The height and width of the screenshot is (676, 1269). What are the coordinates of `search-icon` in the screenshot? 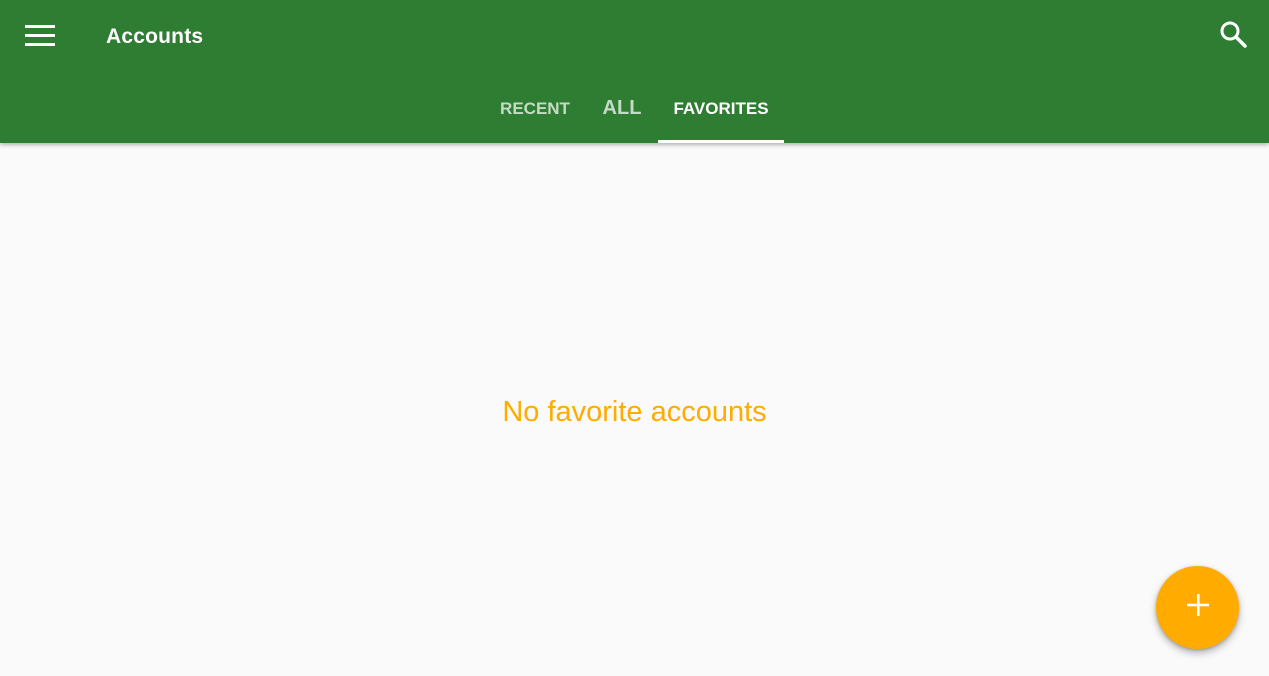 It's located at (1233, 36).